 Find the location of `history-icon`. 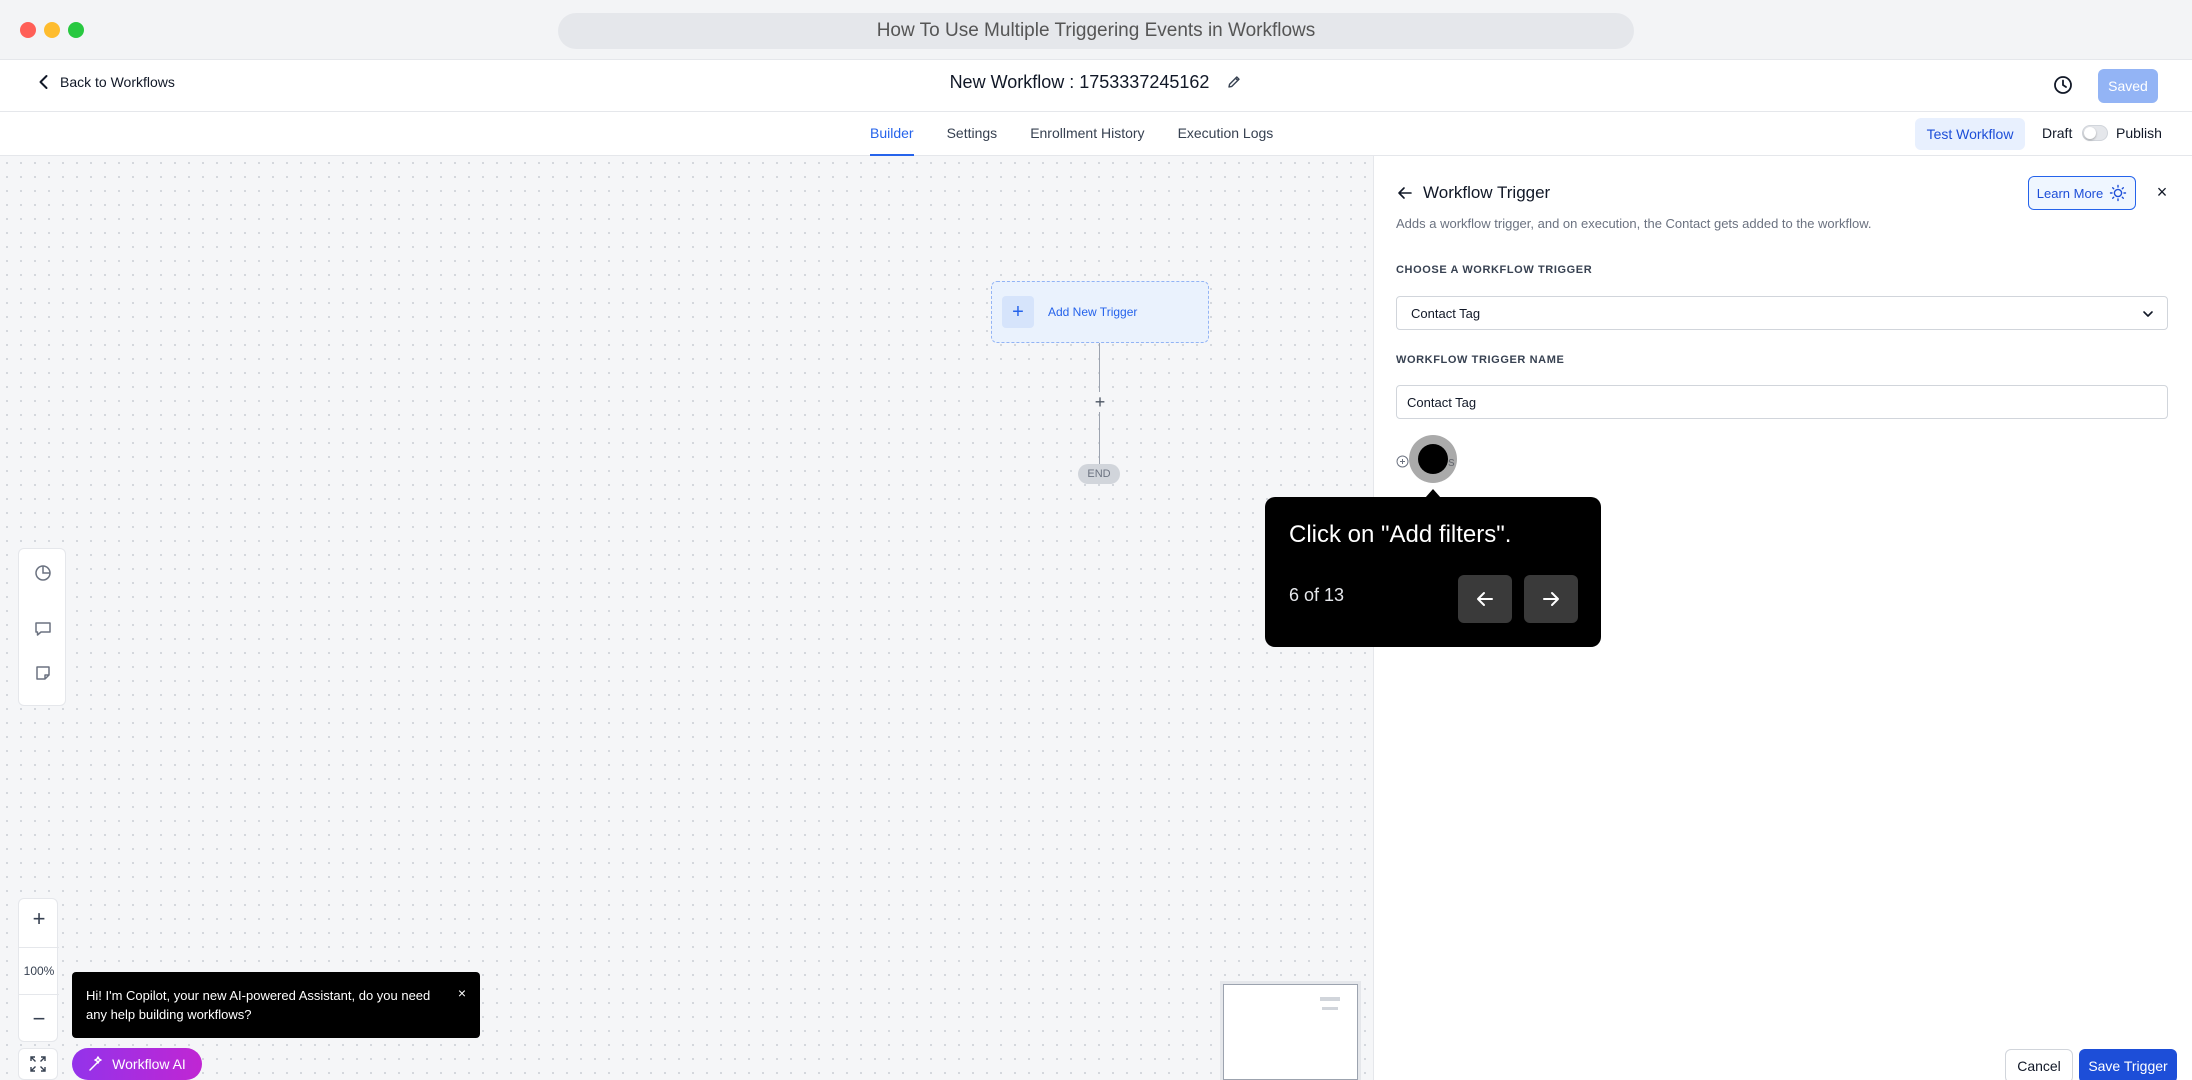

history-icon is located at coordinates (2063, 85).